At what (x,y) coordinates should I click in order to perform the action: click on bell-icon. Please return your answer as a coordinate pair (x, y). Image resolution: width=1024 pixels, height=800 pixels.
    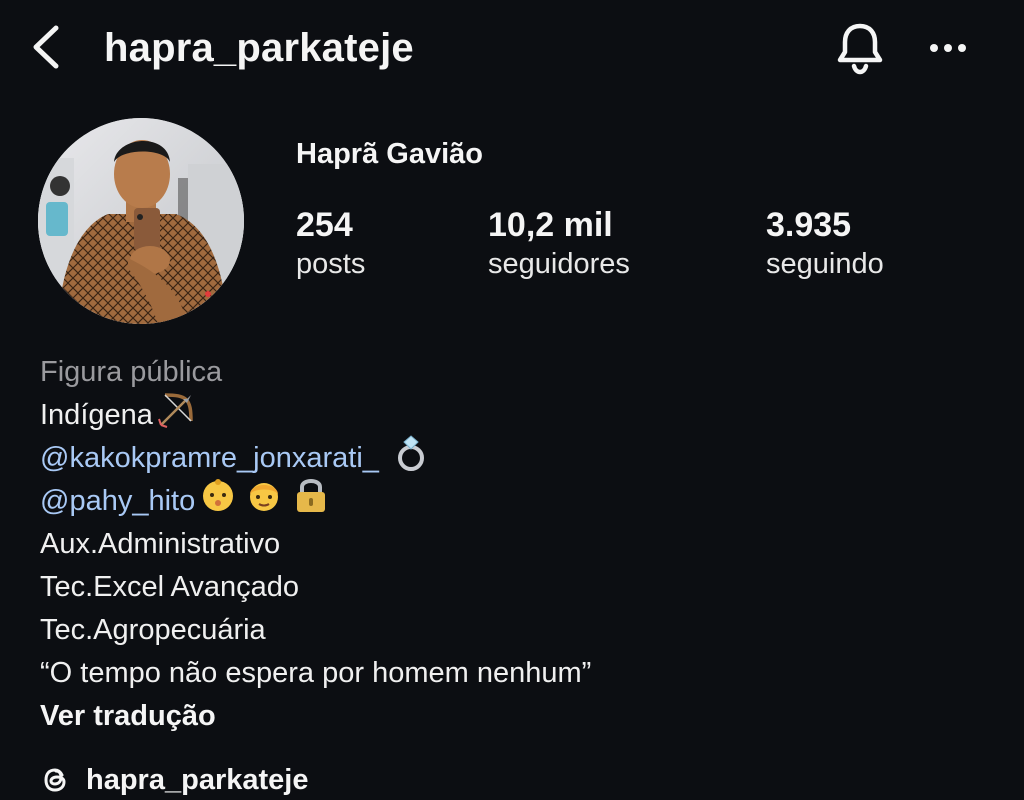
    Looking at the image, I should click on (860, 49).